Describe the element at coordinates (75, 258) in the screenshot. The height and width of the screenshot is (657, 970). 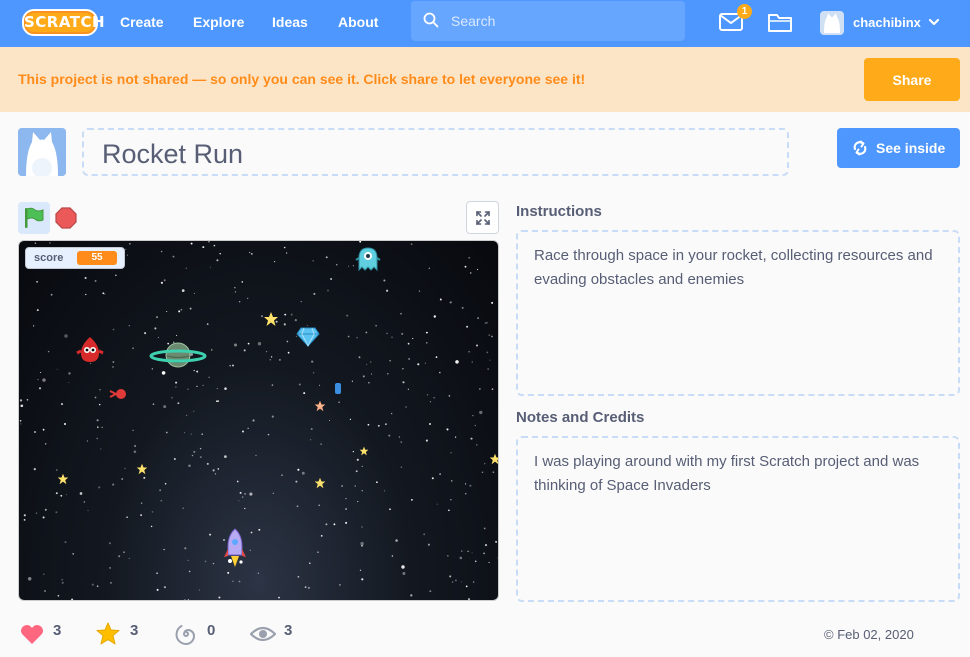
I see `score-variable-monitor: score 55` at that location.